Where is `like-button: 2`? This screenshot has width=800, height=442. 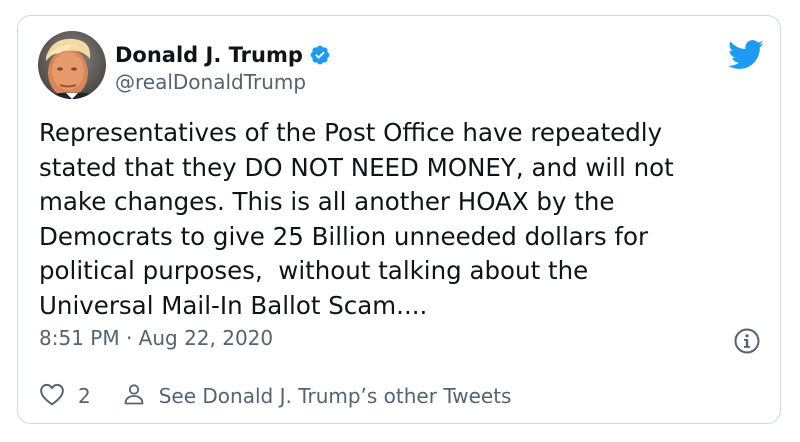
like-button: 2 is located at coordinates (80, 396).